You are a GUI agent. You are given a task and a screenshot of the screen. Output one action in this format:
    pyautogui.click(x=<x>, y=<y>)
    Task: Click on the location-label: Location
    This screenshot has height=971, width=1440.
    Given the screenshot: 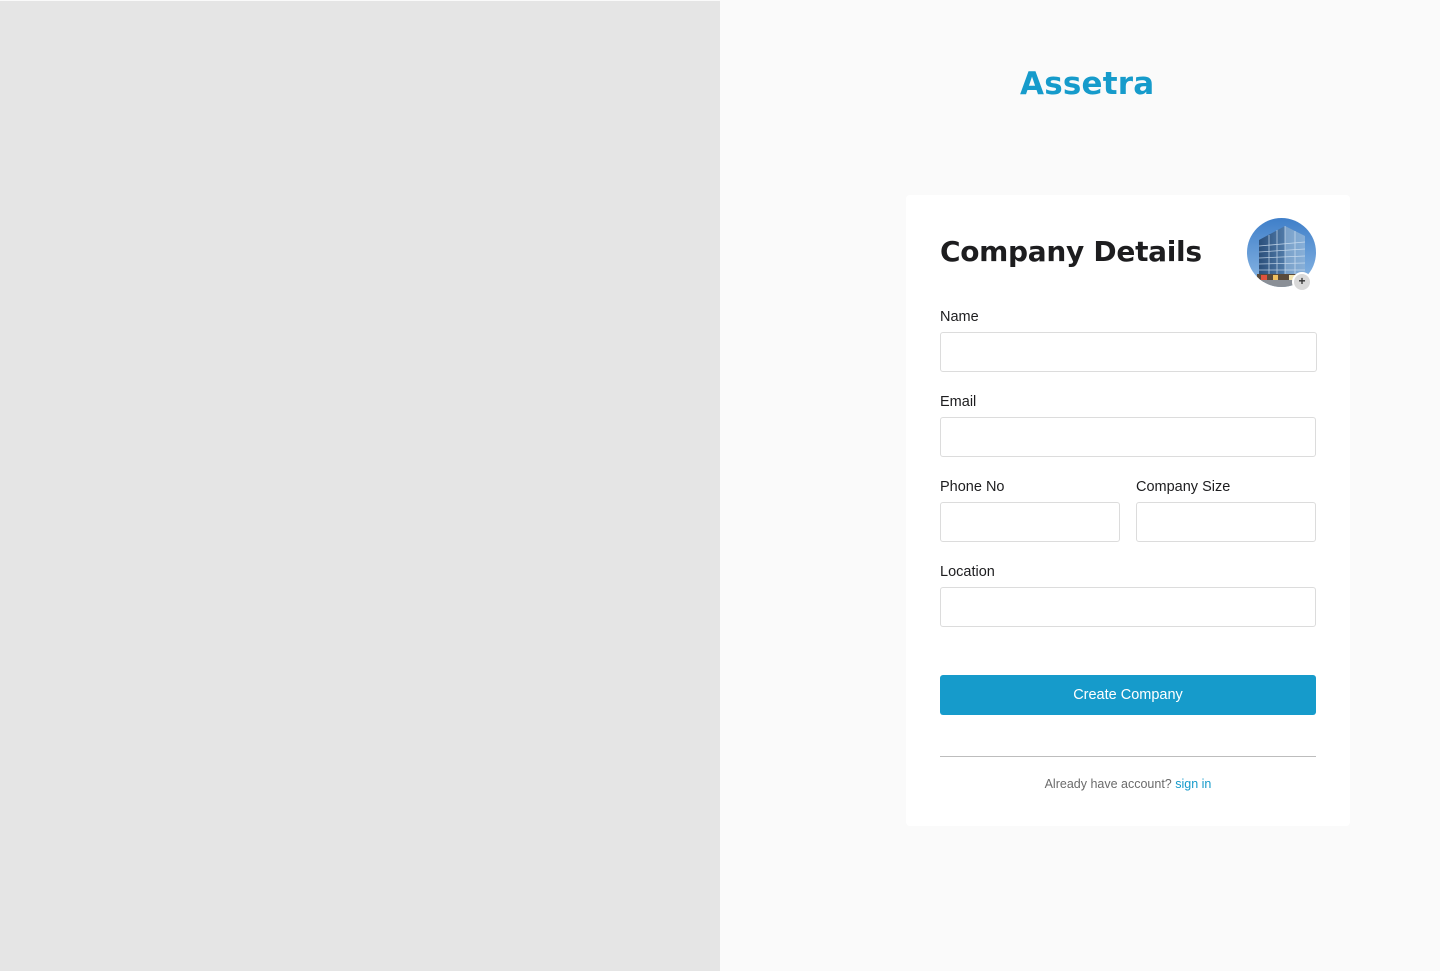 What is the action you would take?
    pyautogui.click(x=967, y=572)
    